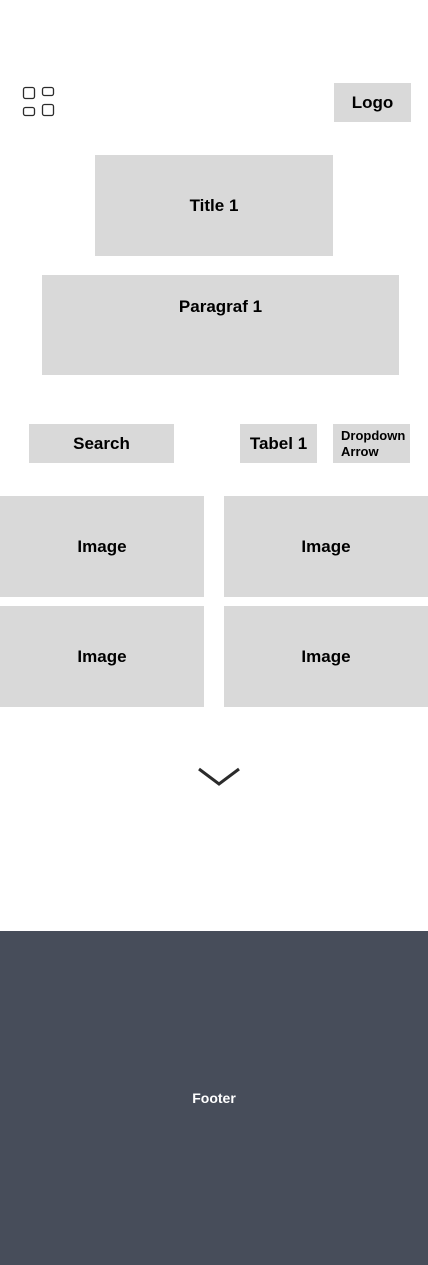 The image size is (428, 1265). I want to click on logo: Logo, so click(372, 102).